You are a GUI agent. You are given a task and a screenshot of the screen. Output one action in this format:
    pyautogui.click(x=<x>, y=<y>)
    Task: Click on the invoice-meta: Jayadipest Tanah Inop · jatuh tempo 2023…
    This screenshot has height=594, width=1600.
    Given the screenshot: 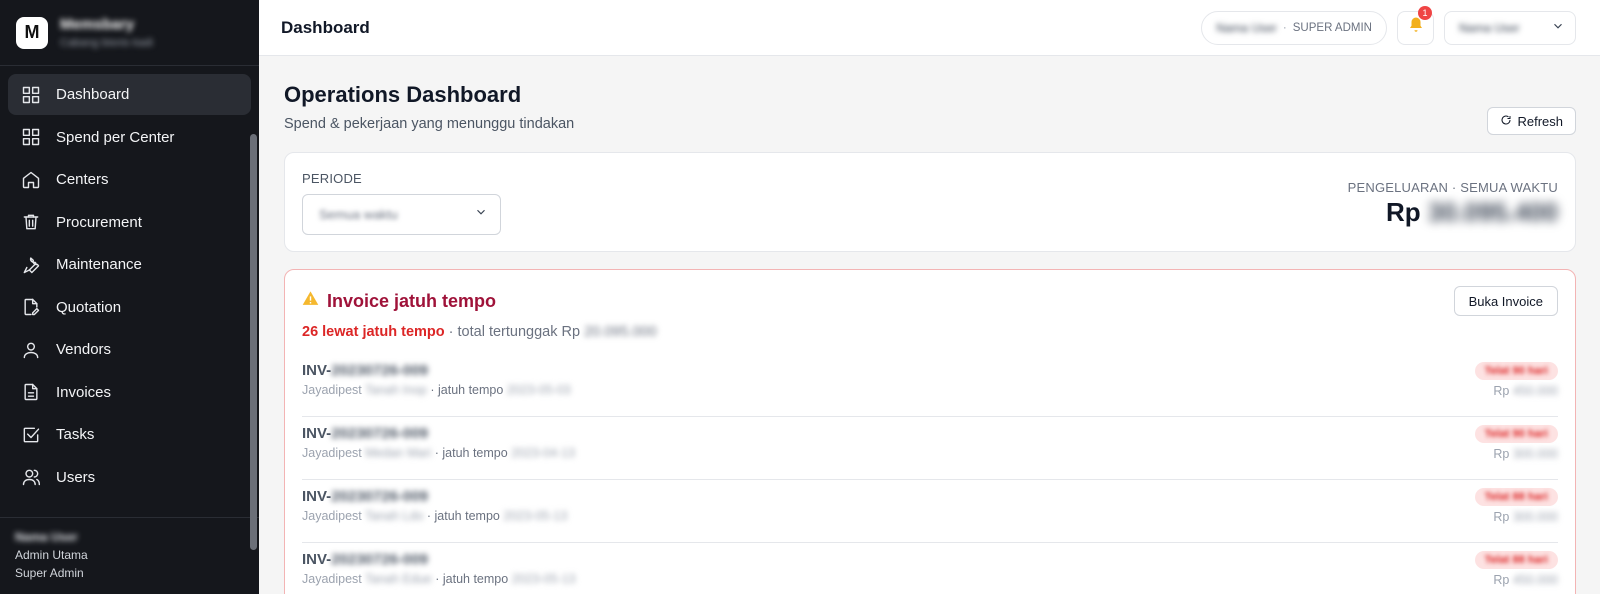 What is the action you would take?
    pyautogui.click(x=436, y=390)
    